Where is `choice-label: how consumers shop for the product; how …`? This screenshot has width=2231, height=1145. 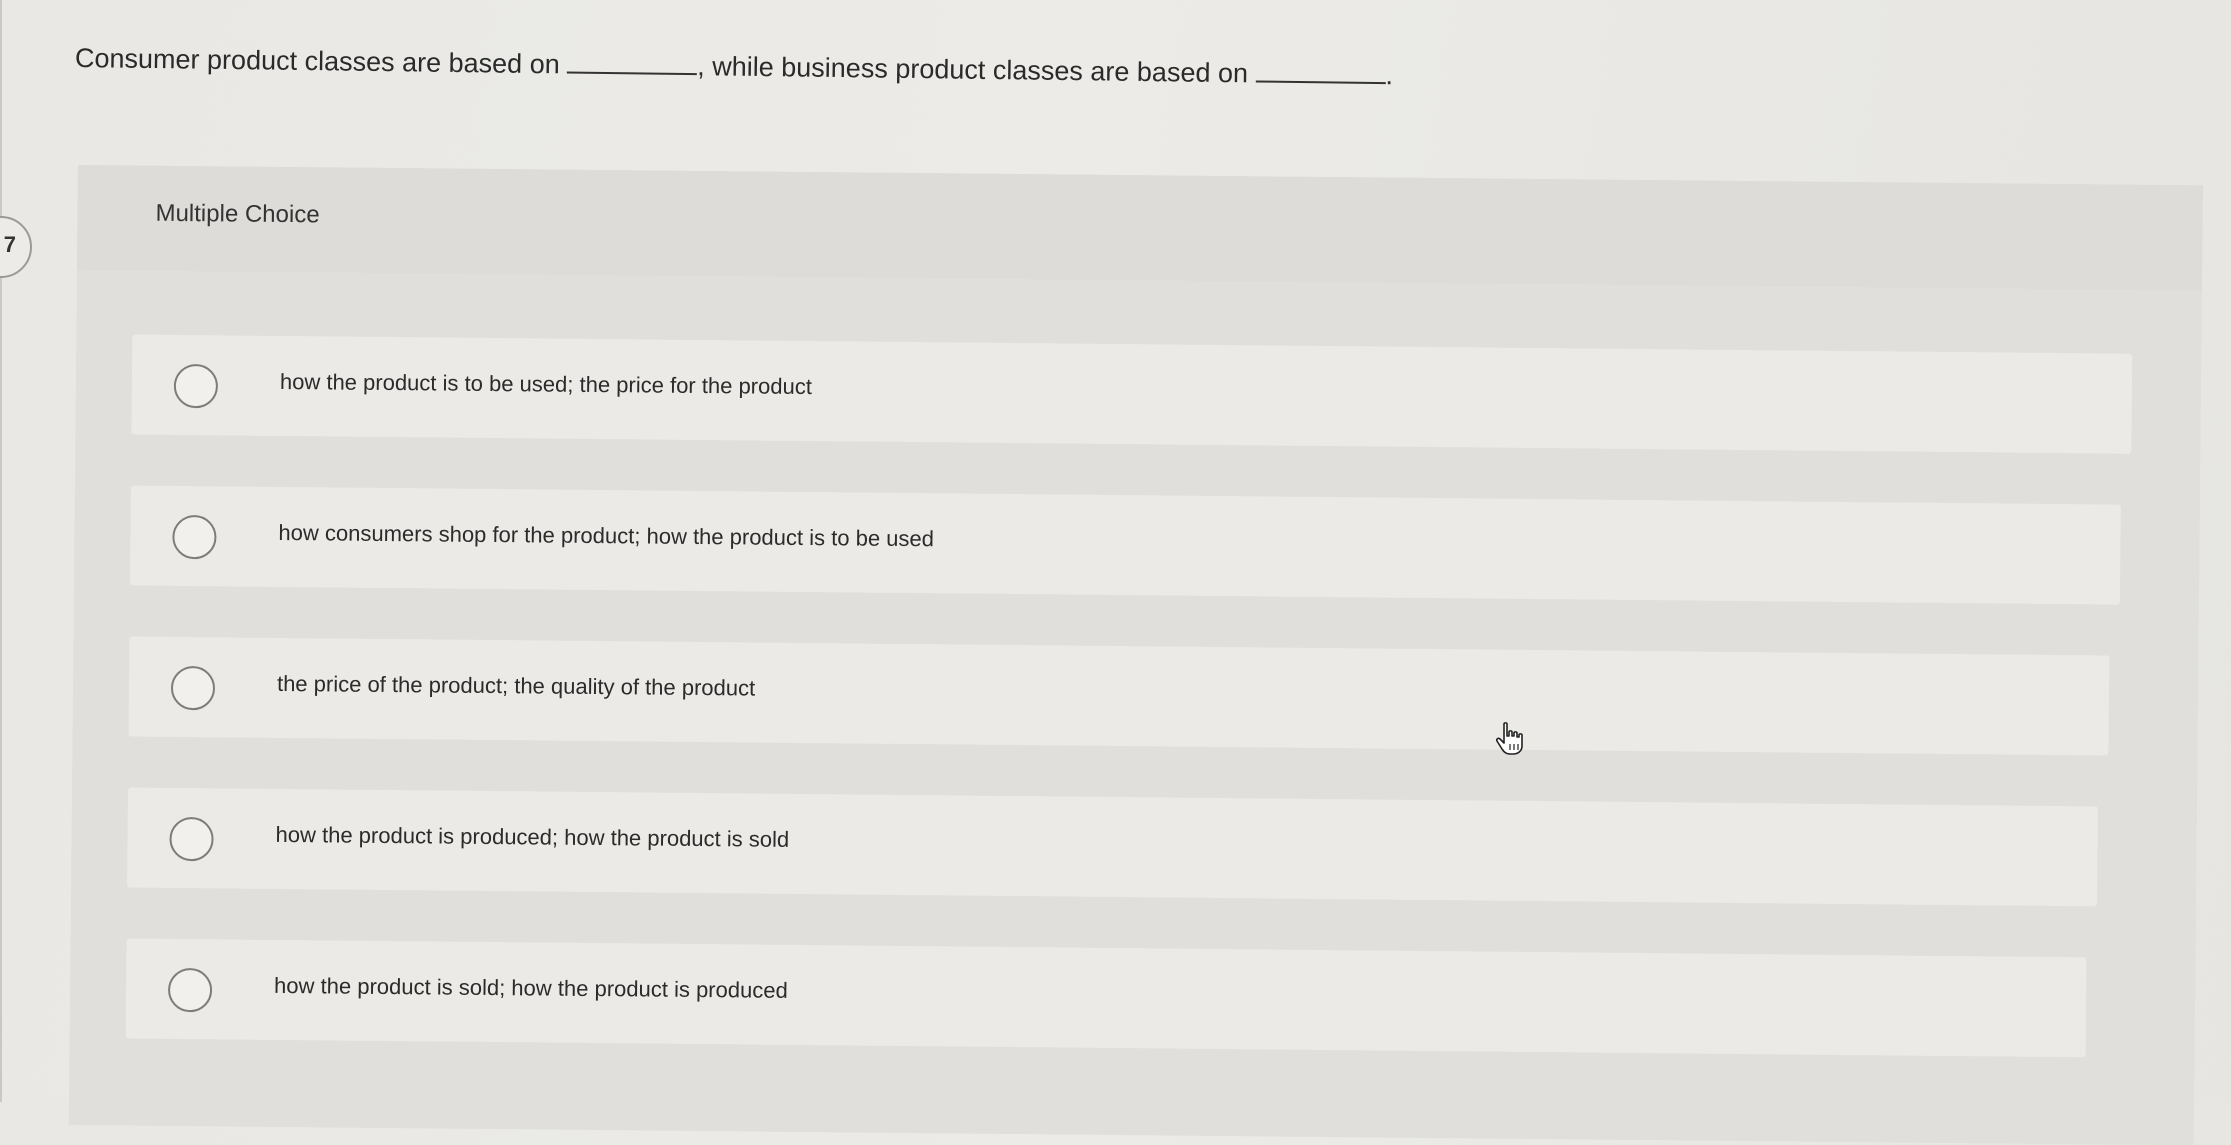 choice-label: how consumers shop for the product; how … is located at coordinates (606, 535).